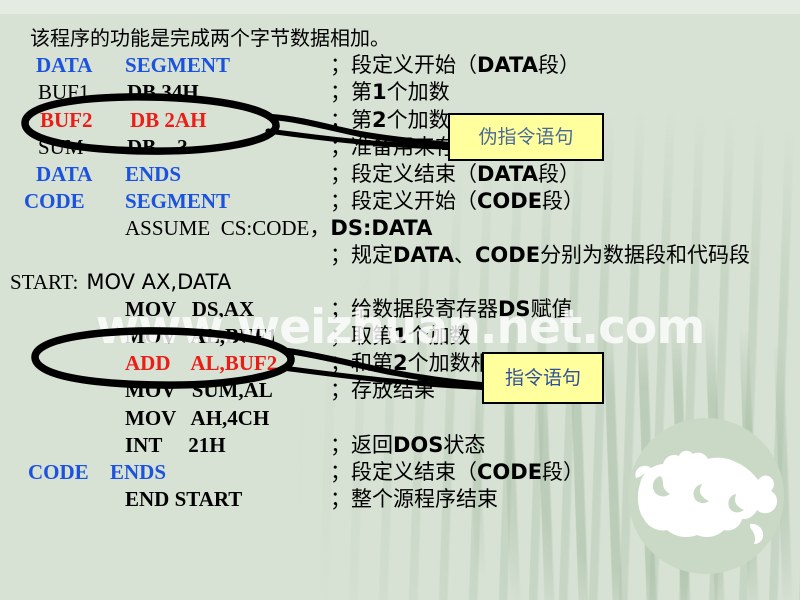 This screenshot has width=800, height=600. Describe the element at coordinates (508, 255) in the screenshot. I see `comment-8-d: CODE` at that location.